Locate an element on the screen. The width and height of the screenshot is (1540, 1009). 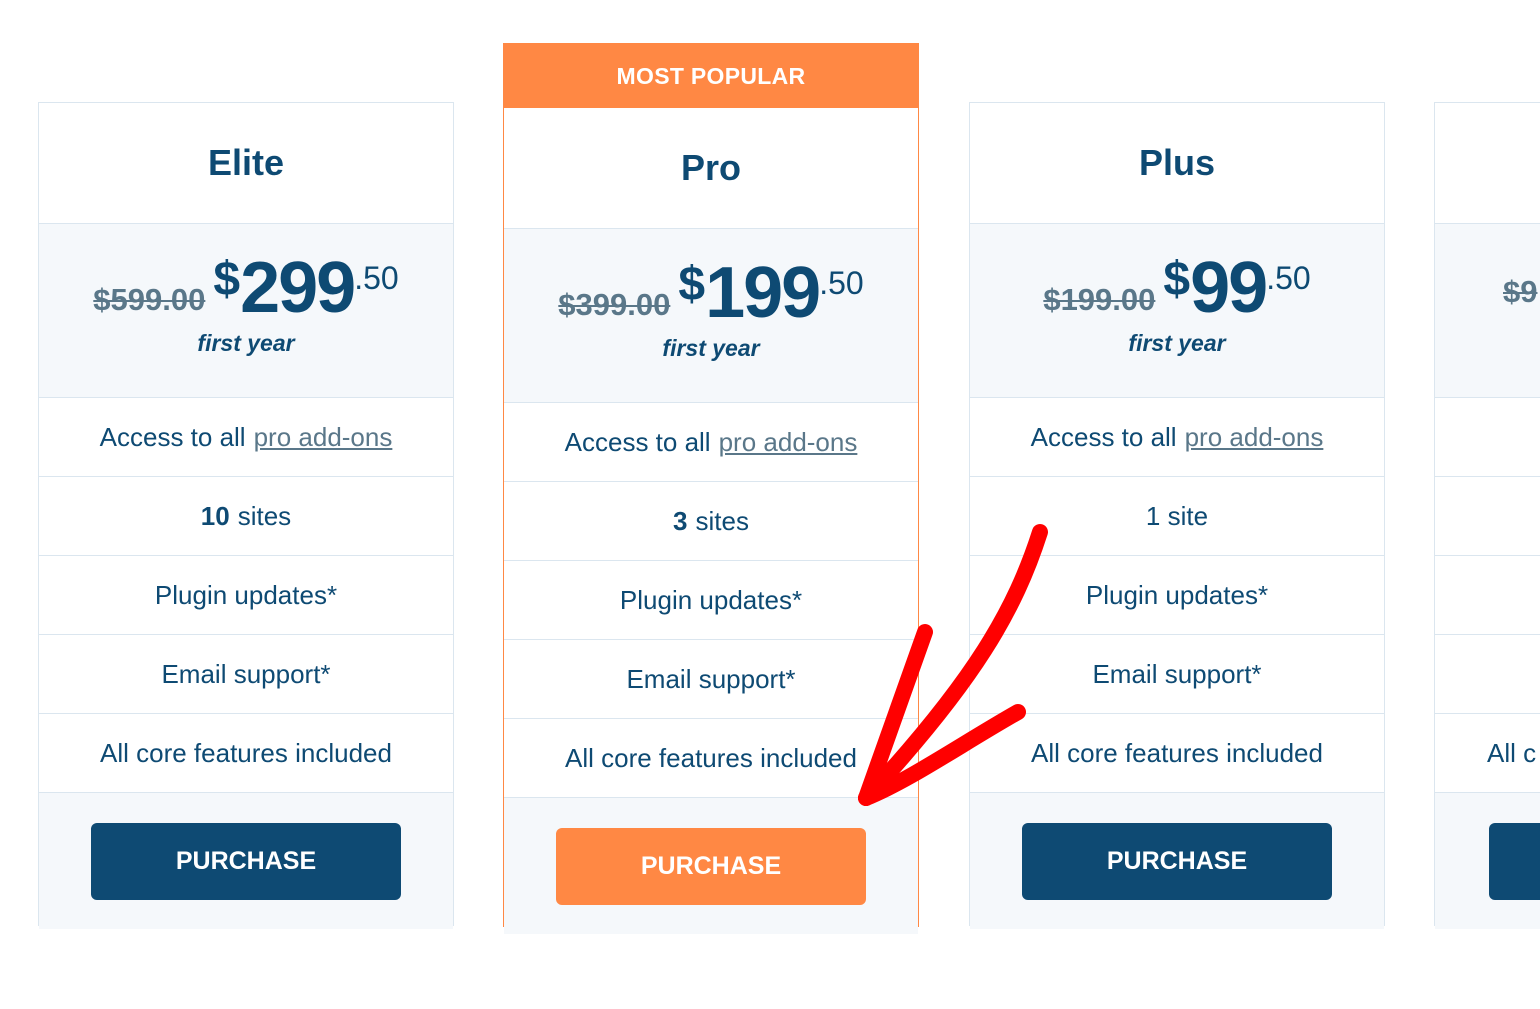
feature-text: All c is located at coordinates (1512, 752).